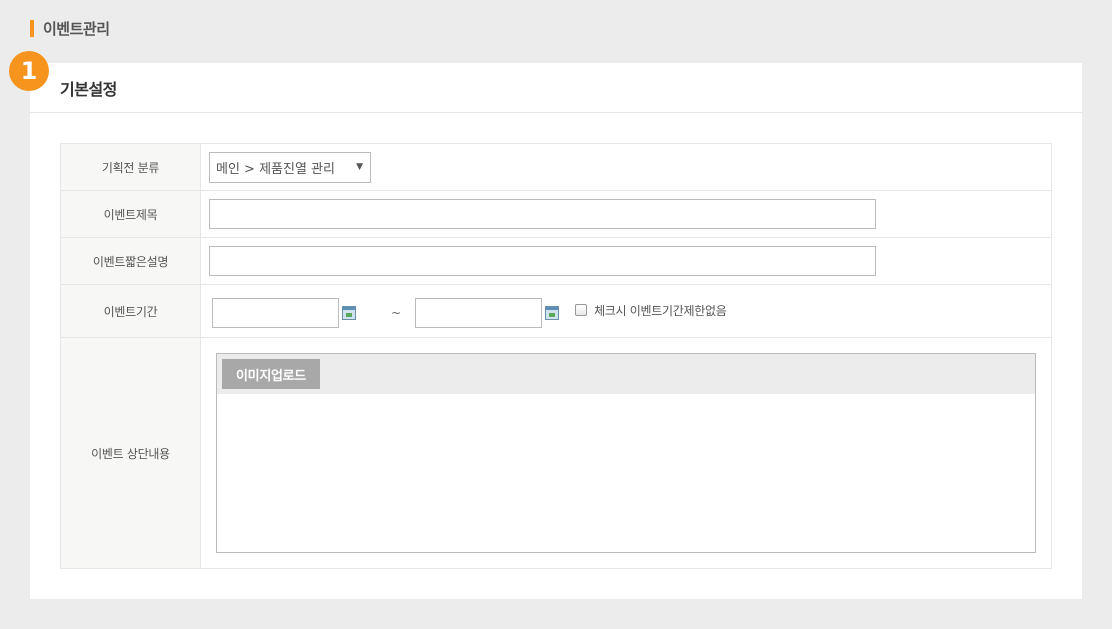 Image resolution: width=1112 pixels, height=629 pixels. What do you see at coordinates (542, 261) in the screenshot?
I see `short-desc-input` at bounding box center [542, 261].